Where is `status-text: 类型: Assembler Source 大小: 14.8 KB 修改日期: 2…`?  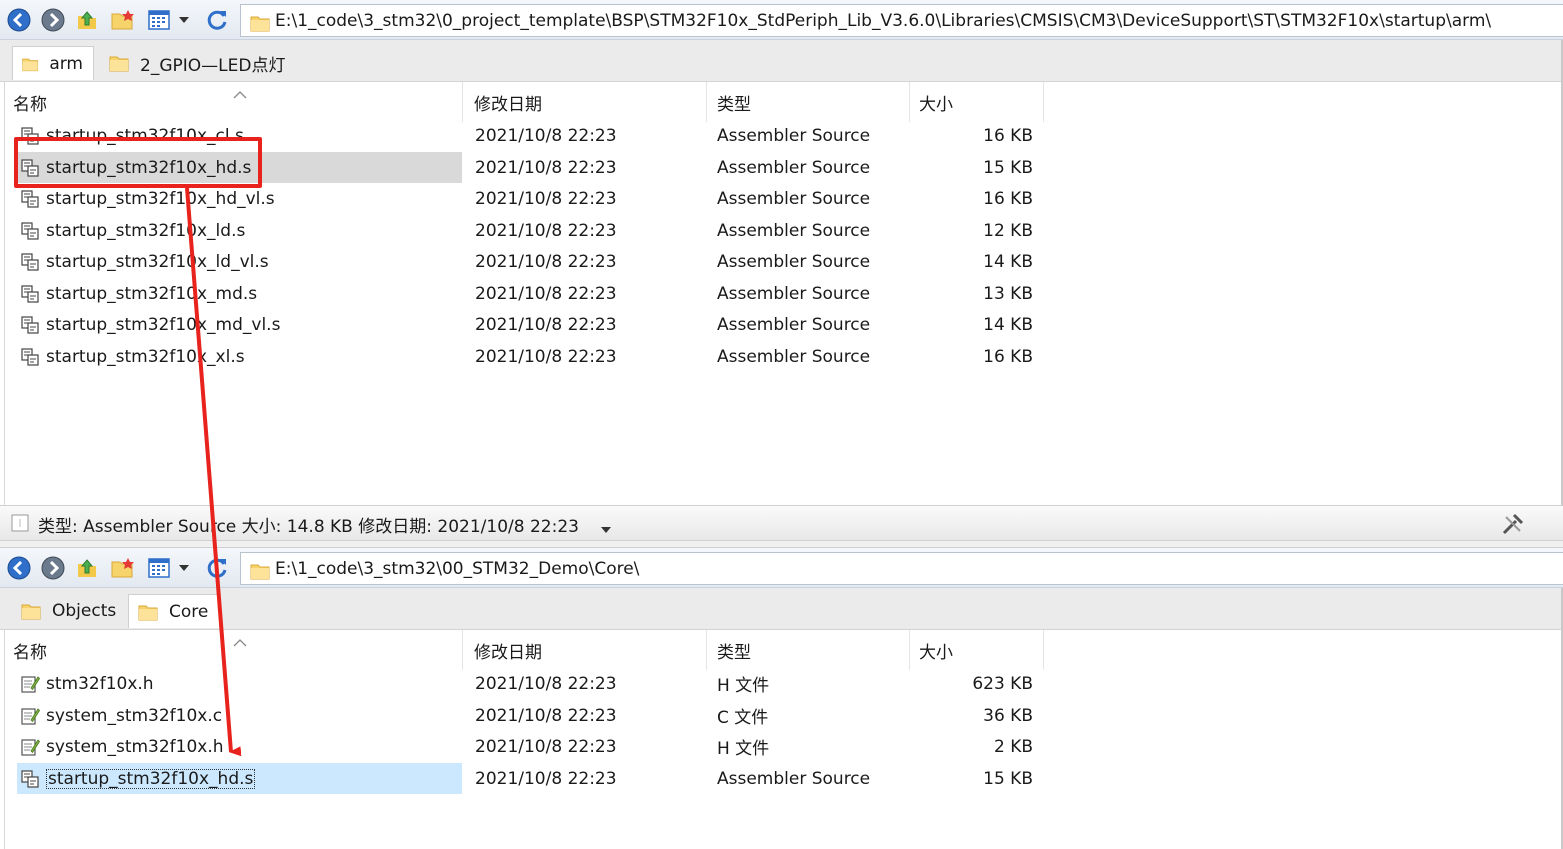 status-text: 类型: Assembler Source 大小: 14.8 KB 修改日期: 2… is located at coordinates (308, 527).